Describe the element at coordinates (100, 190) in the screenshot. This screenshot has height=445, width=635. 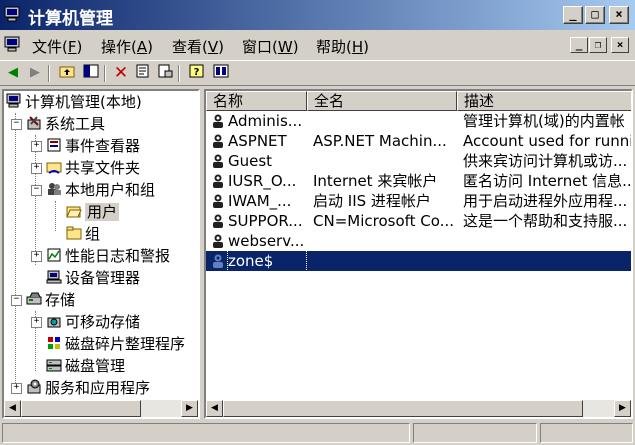
I see `tree-item-local-users-groups: 本地用户和组` at that location.